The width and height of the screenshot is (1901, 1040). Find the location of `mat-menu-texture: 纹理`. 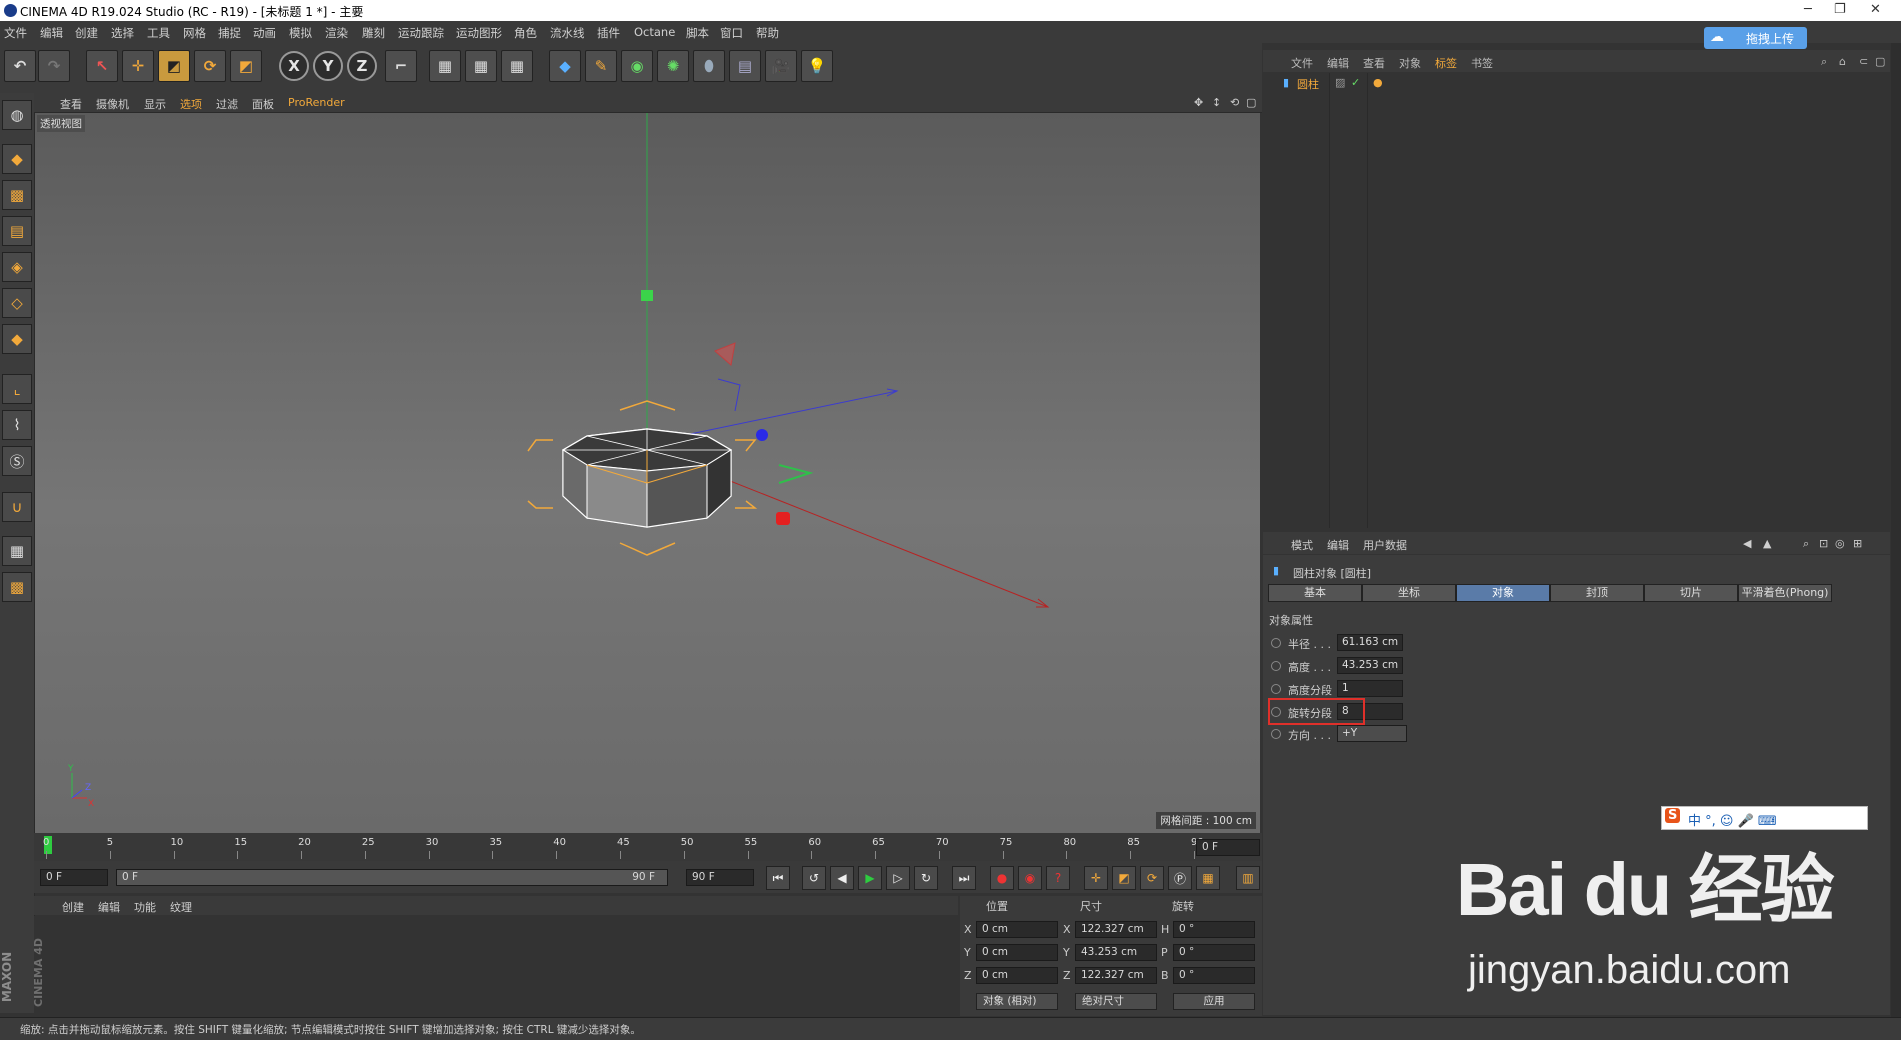

mat-menu-texture: 纹理 is located at coordinates (181, 907).